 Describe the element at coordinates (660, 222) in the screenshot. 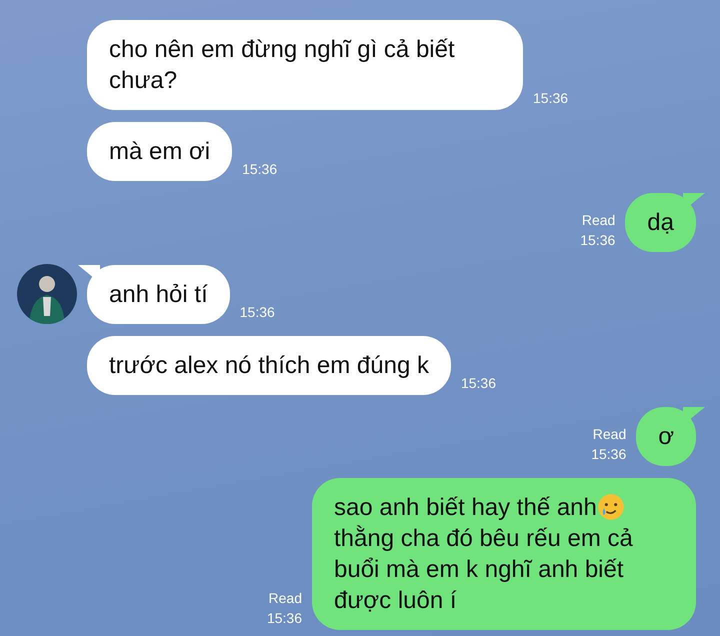

I see `message-text: dạ` at that location.